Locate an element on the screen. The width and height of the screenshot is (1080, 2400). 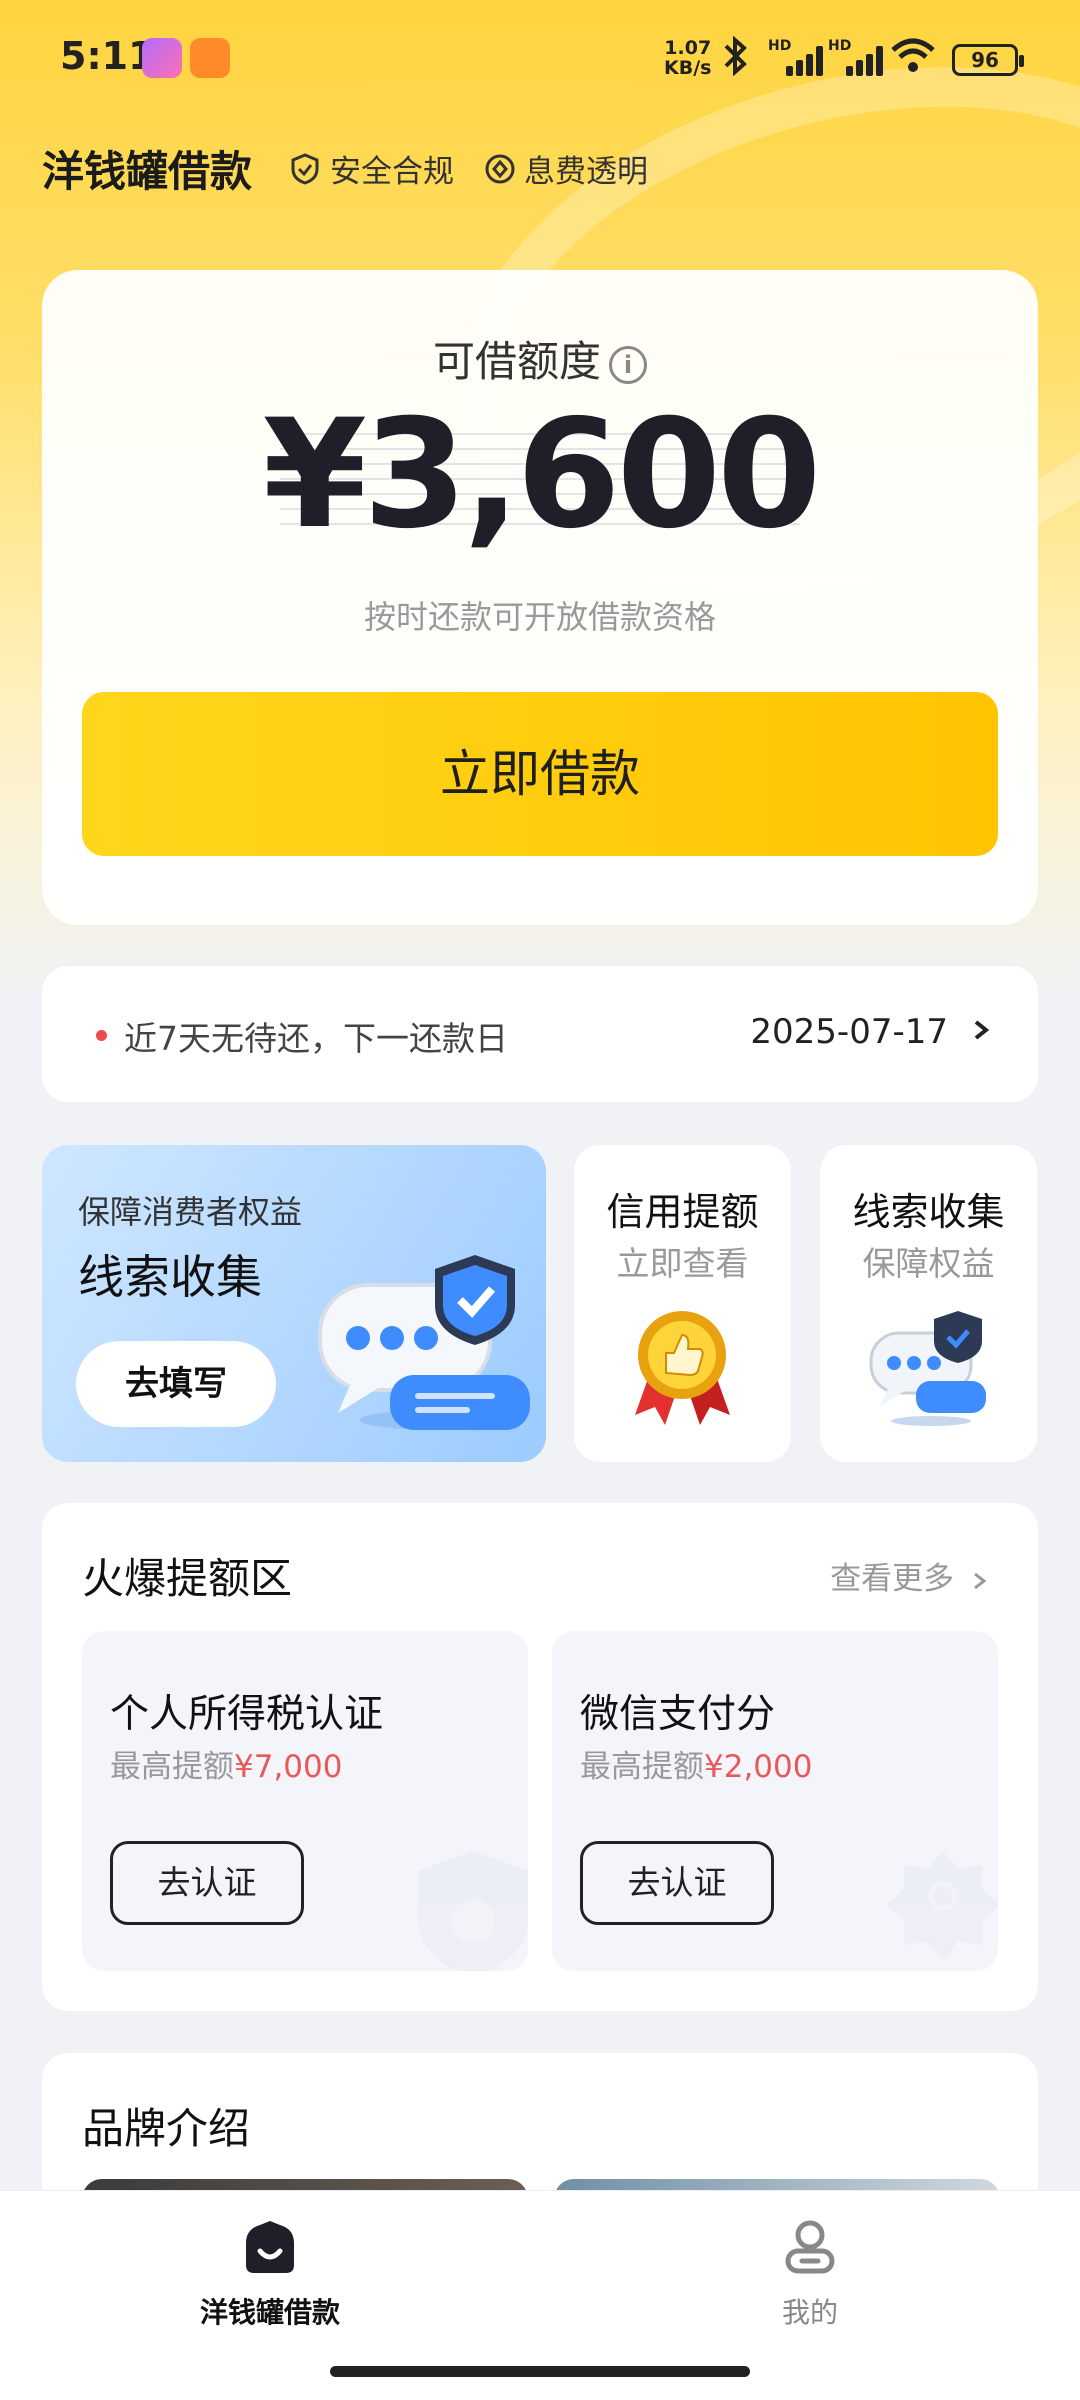
coin-icon is located at coordinates (499, 169).